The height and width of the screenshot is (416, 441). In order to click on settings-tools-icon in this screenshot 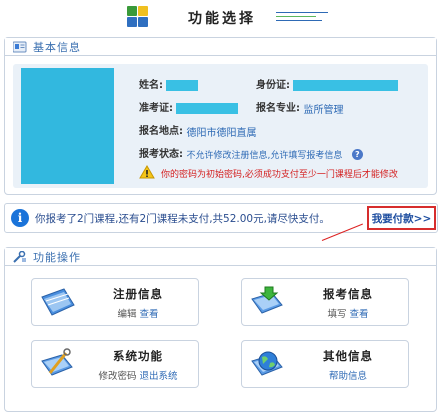, I will do `click(58, 365)`.